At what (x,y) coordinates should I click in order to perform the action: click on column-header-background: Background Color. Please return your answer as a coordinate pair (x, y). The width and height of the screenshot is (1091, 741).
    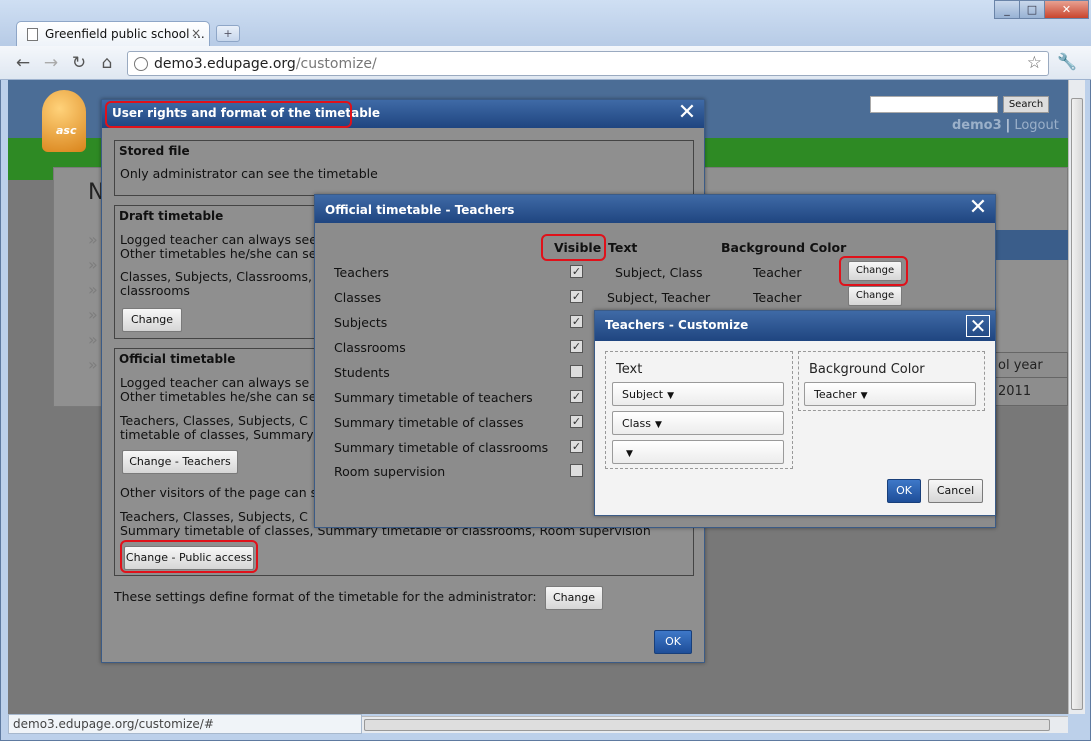
    Looking at the image, I should click on (784, 247).